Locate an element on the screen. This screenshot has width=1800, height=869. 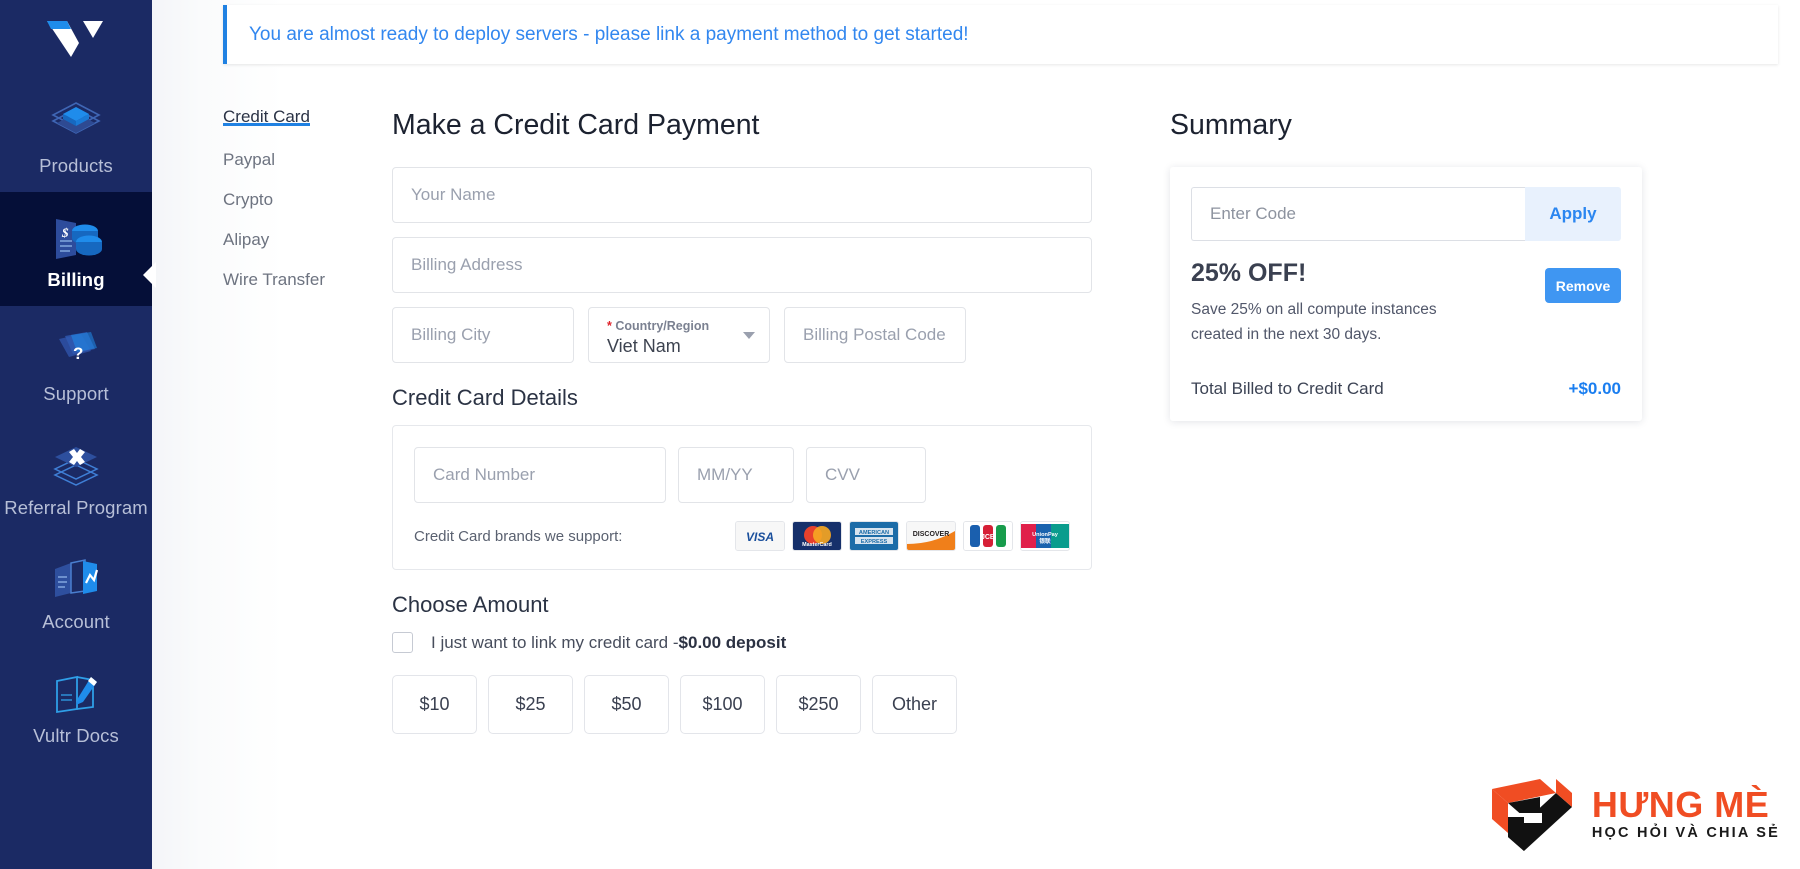
vultr-logo-icon is located at coordinates (75, 39).